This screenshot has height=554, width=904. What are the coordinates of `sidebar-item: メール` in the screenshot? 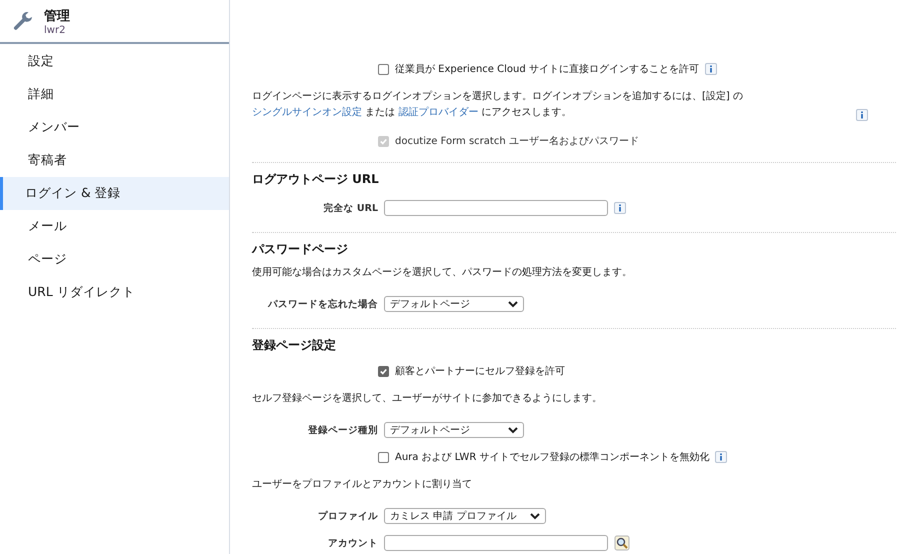 It's located at (114, 226).